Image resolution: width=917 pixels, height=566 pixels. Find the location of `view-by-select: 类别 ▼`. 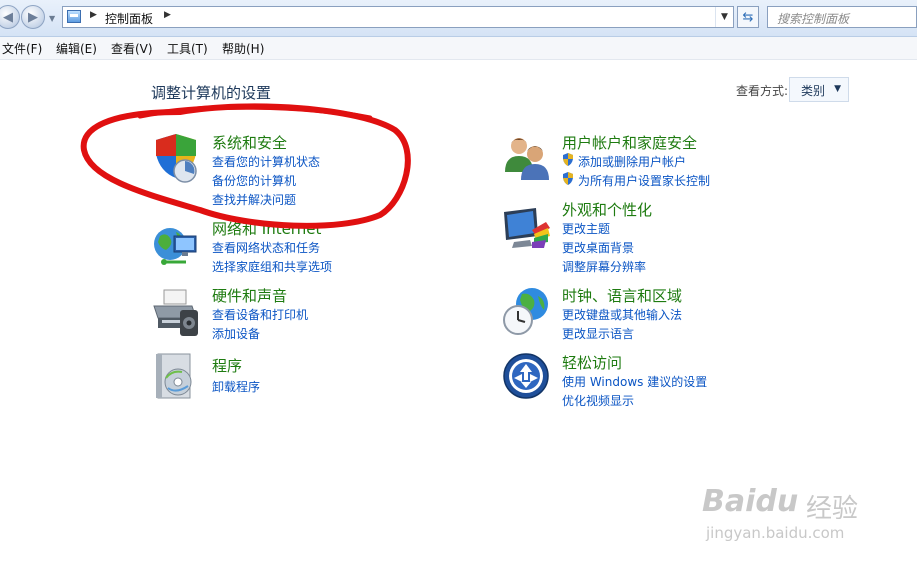

view-by-select: 类别 ▼ is located at coordinates (819, 89).